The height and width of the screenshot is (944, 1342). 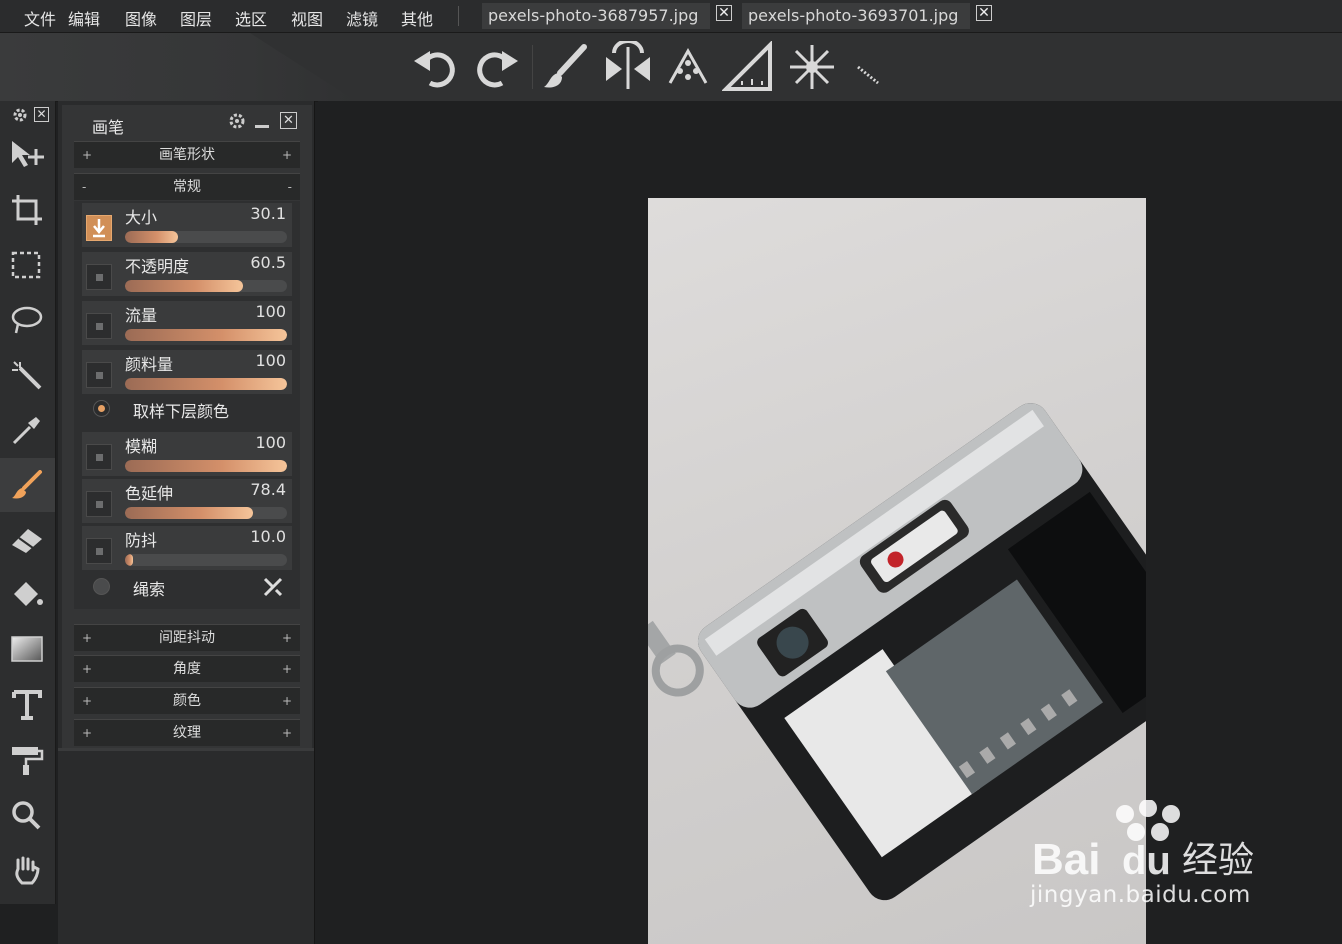 I want to click on menu-file: 文件, so click(x=40, y=18).